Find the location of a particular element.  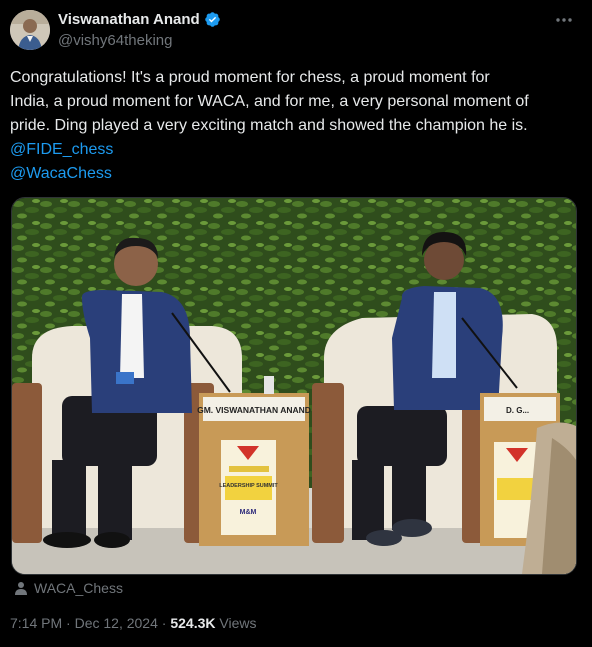

mention-link-fide: @FIDE_chess is located at coordinates (61, 149).